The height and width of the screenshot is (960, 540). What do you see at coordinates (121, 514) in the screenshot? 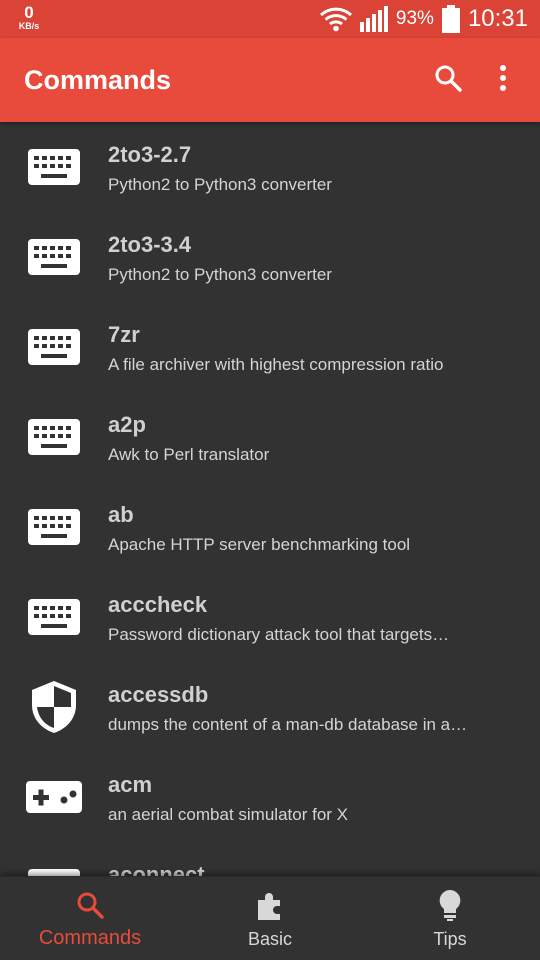
I see `command-name: ab` at bounding box center [121, 514].